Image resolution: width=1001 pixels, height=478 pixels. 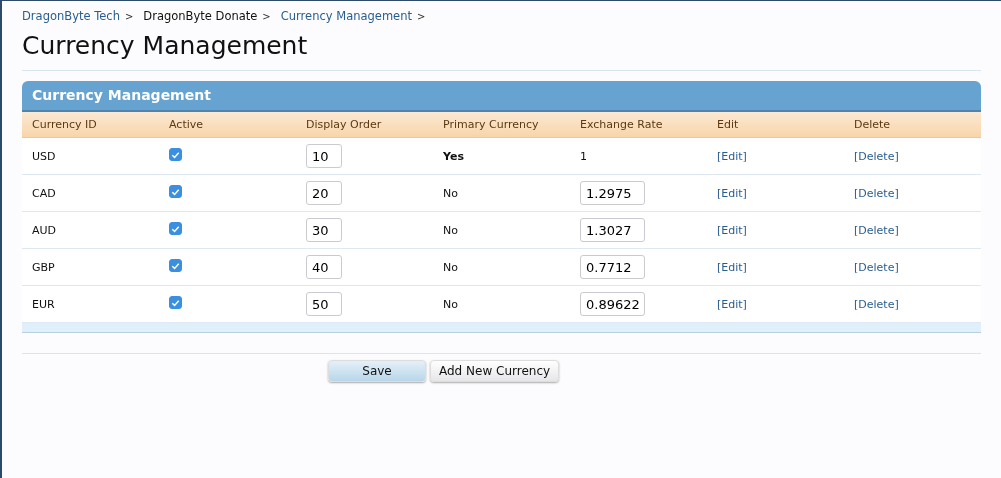 What do you see at coordinates (324, 304) in the screenshot?
I see `display-order-field: 50` at bounding box center [324, 304].